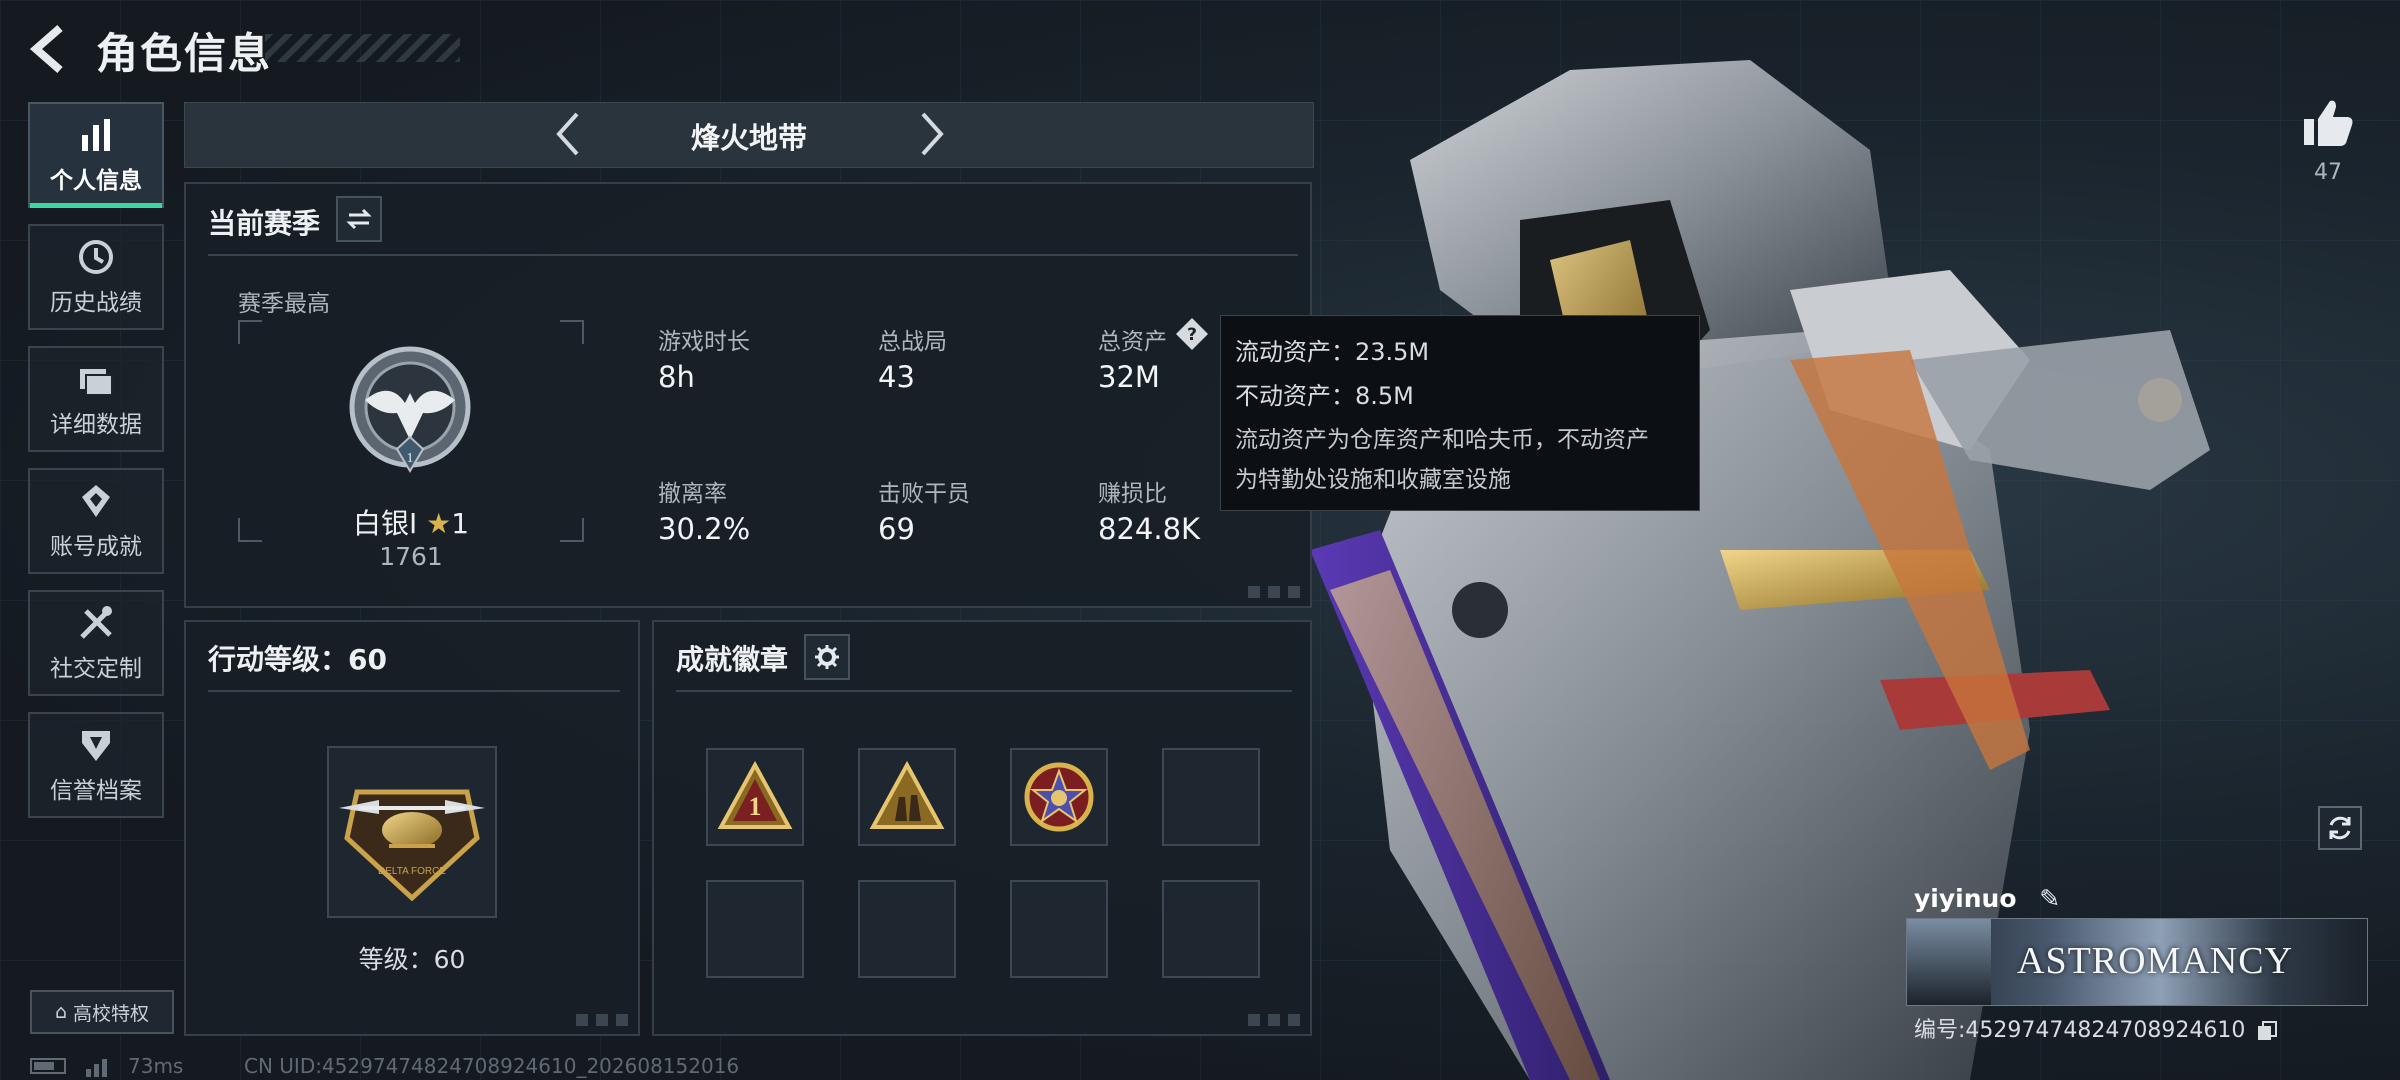 The height and width of the screenshot is (1080, 2400). Describe the element at coordinates (1442, 440) in the screenshot. I see `tooltip-note-line1: 流动资产为仓库资产和哈夫币，不动资产` at that location.